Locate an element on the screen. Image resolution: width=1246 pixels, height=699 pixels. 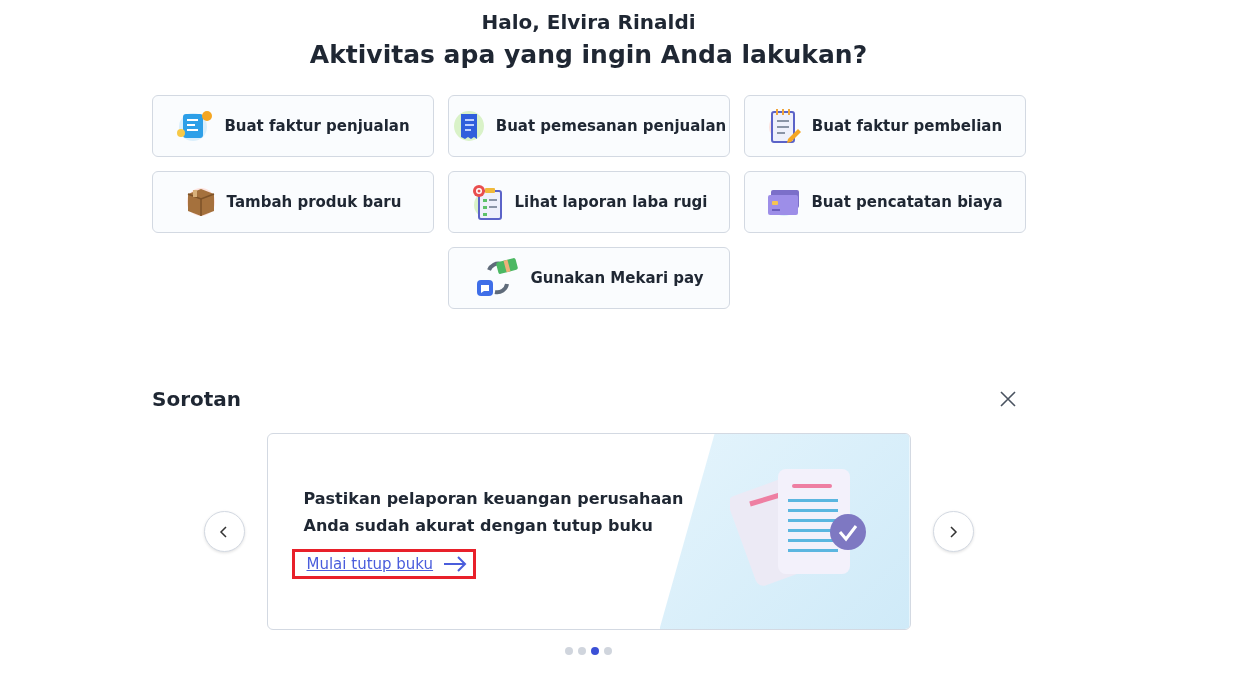
activity-button: Buat faktur pembelian is located at coordinates (885, 126).